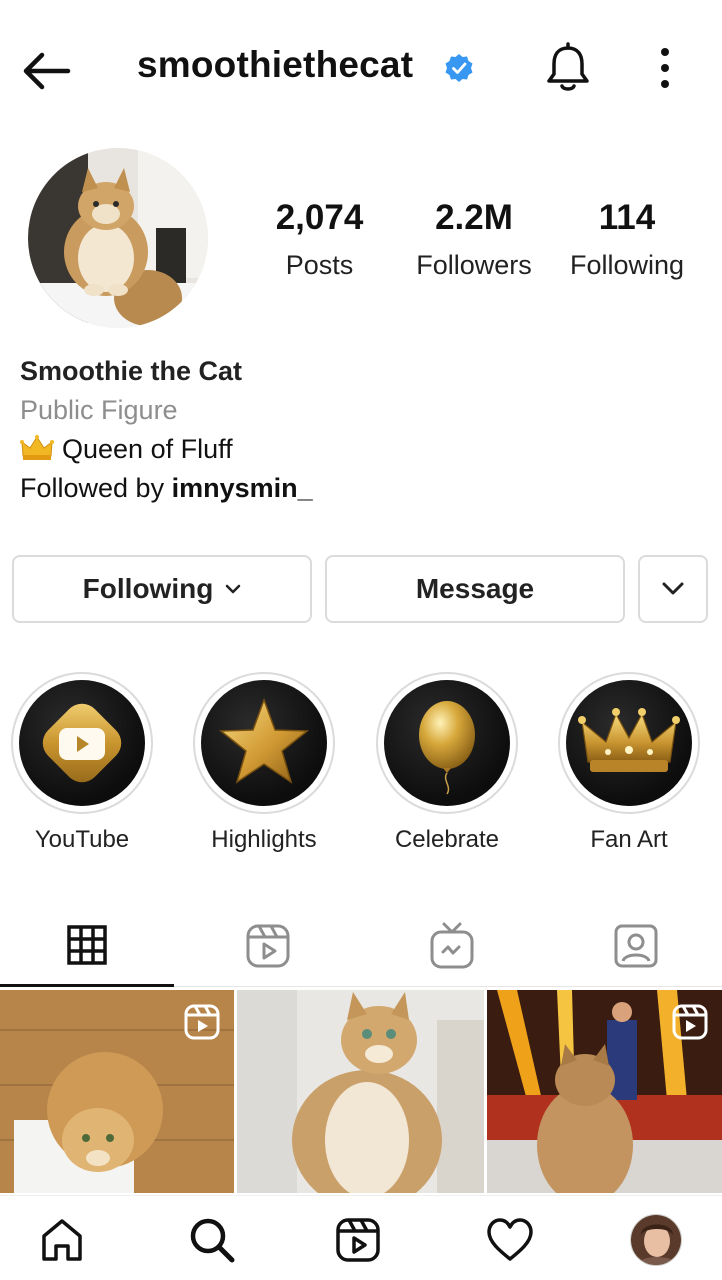 The height and width of the screenshot is (1280, 722). Describe the element at coordinates (92, 488) in the screenshot. I see `followed-by-prefix: Followed by` at that location.